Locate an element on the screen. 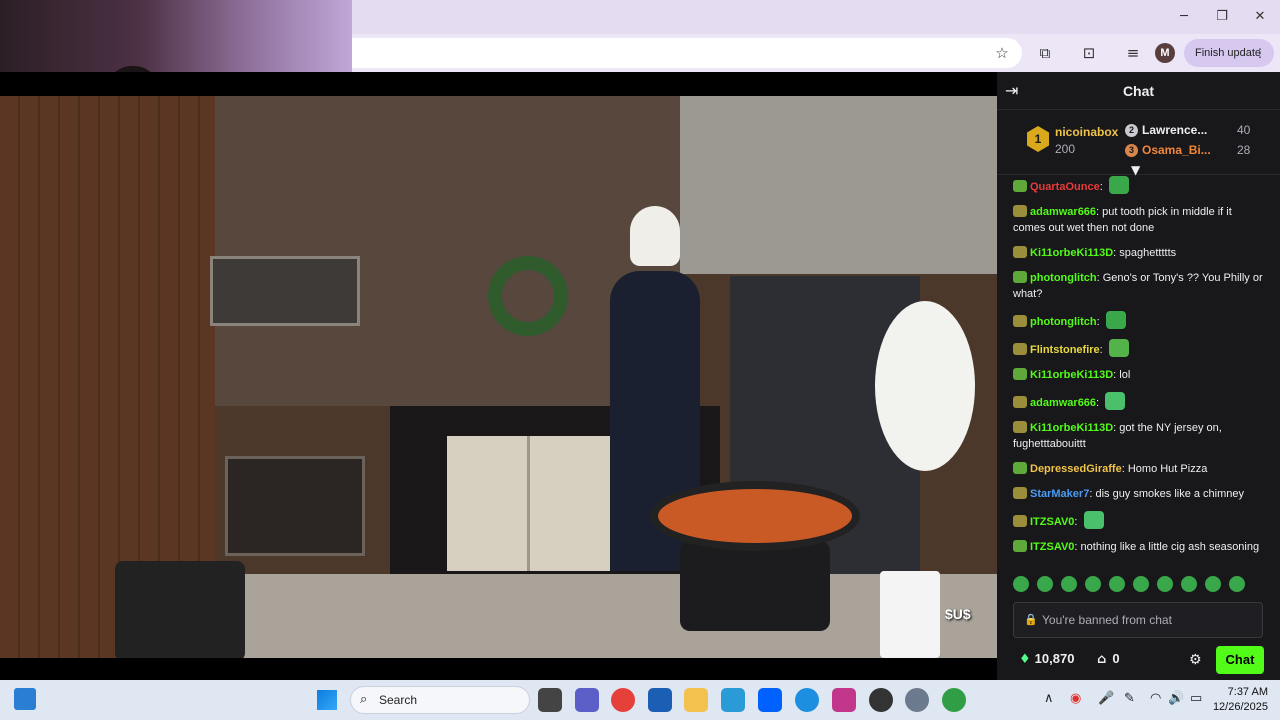  instagram-icon is located at coordinates (844, 700).